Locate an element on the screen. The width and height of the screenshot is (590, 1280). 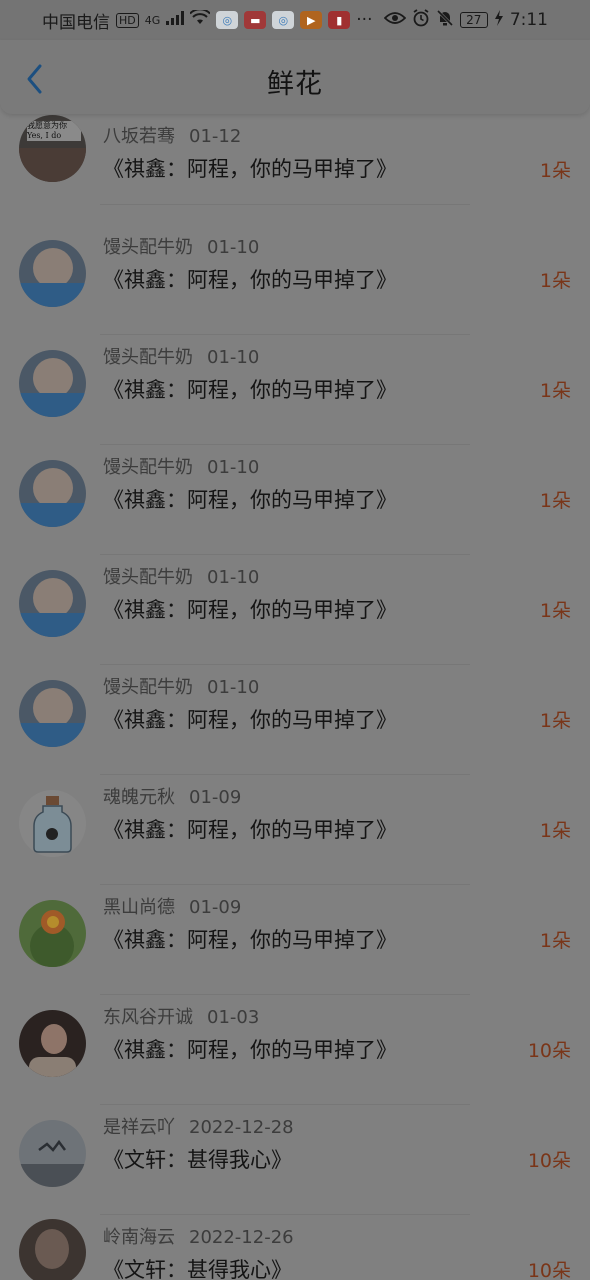
list-item: 黑山尚德 01-09 《祺鑫：阿程，你的马甲掉了》 1朵 is located at coordinates (295, 940).